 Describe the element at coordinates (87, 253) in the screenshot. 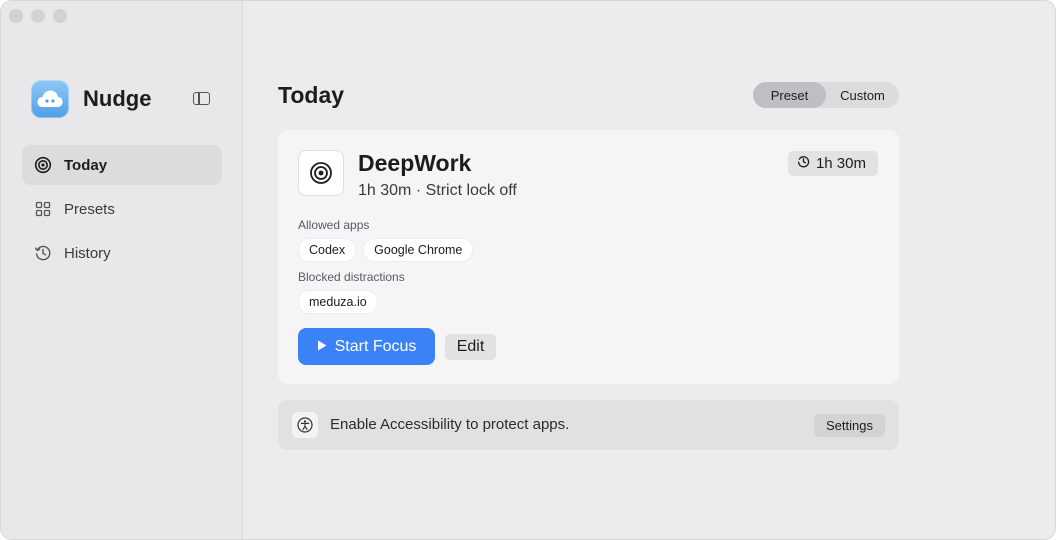

I see `sidebar-item-label: History` at that location.